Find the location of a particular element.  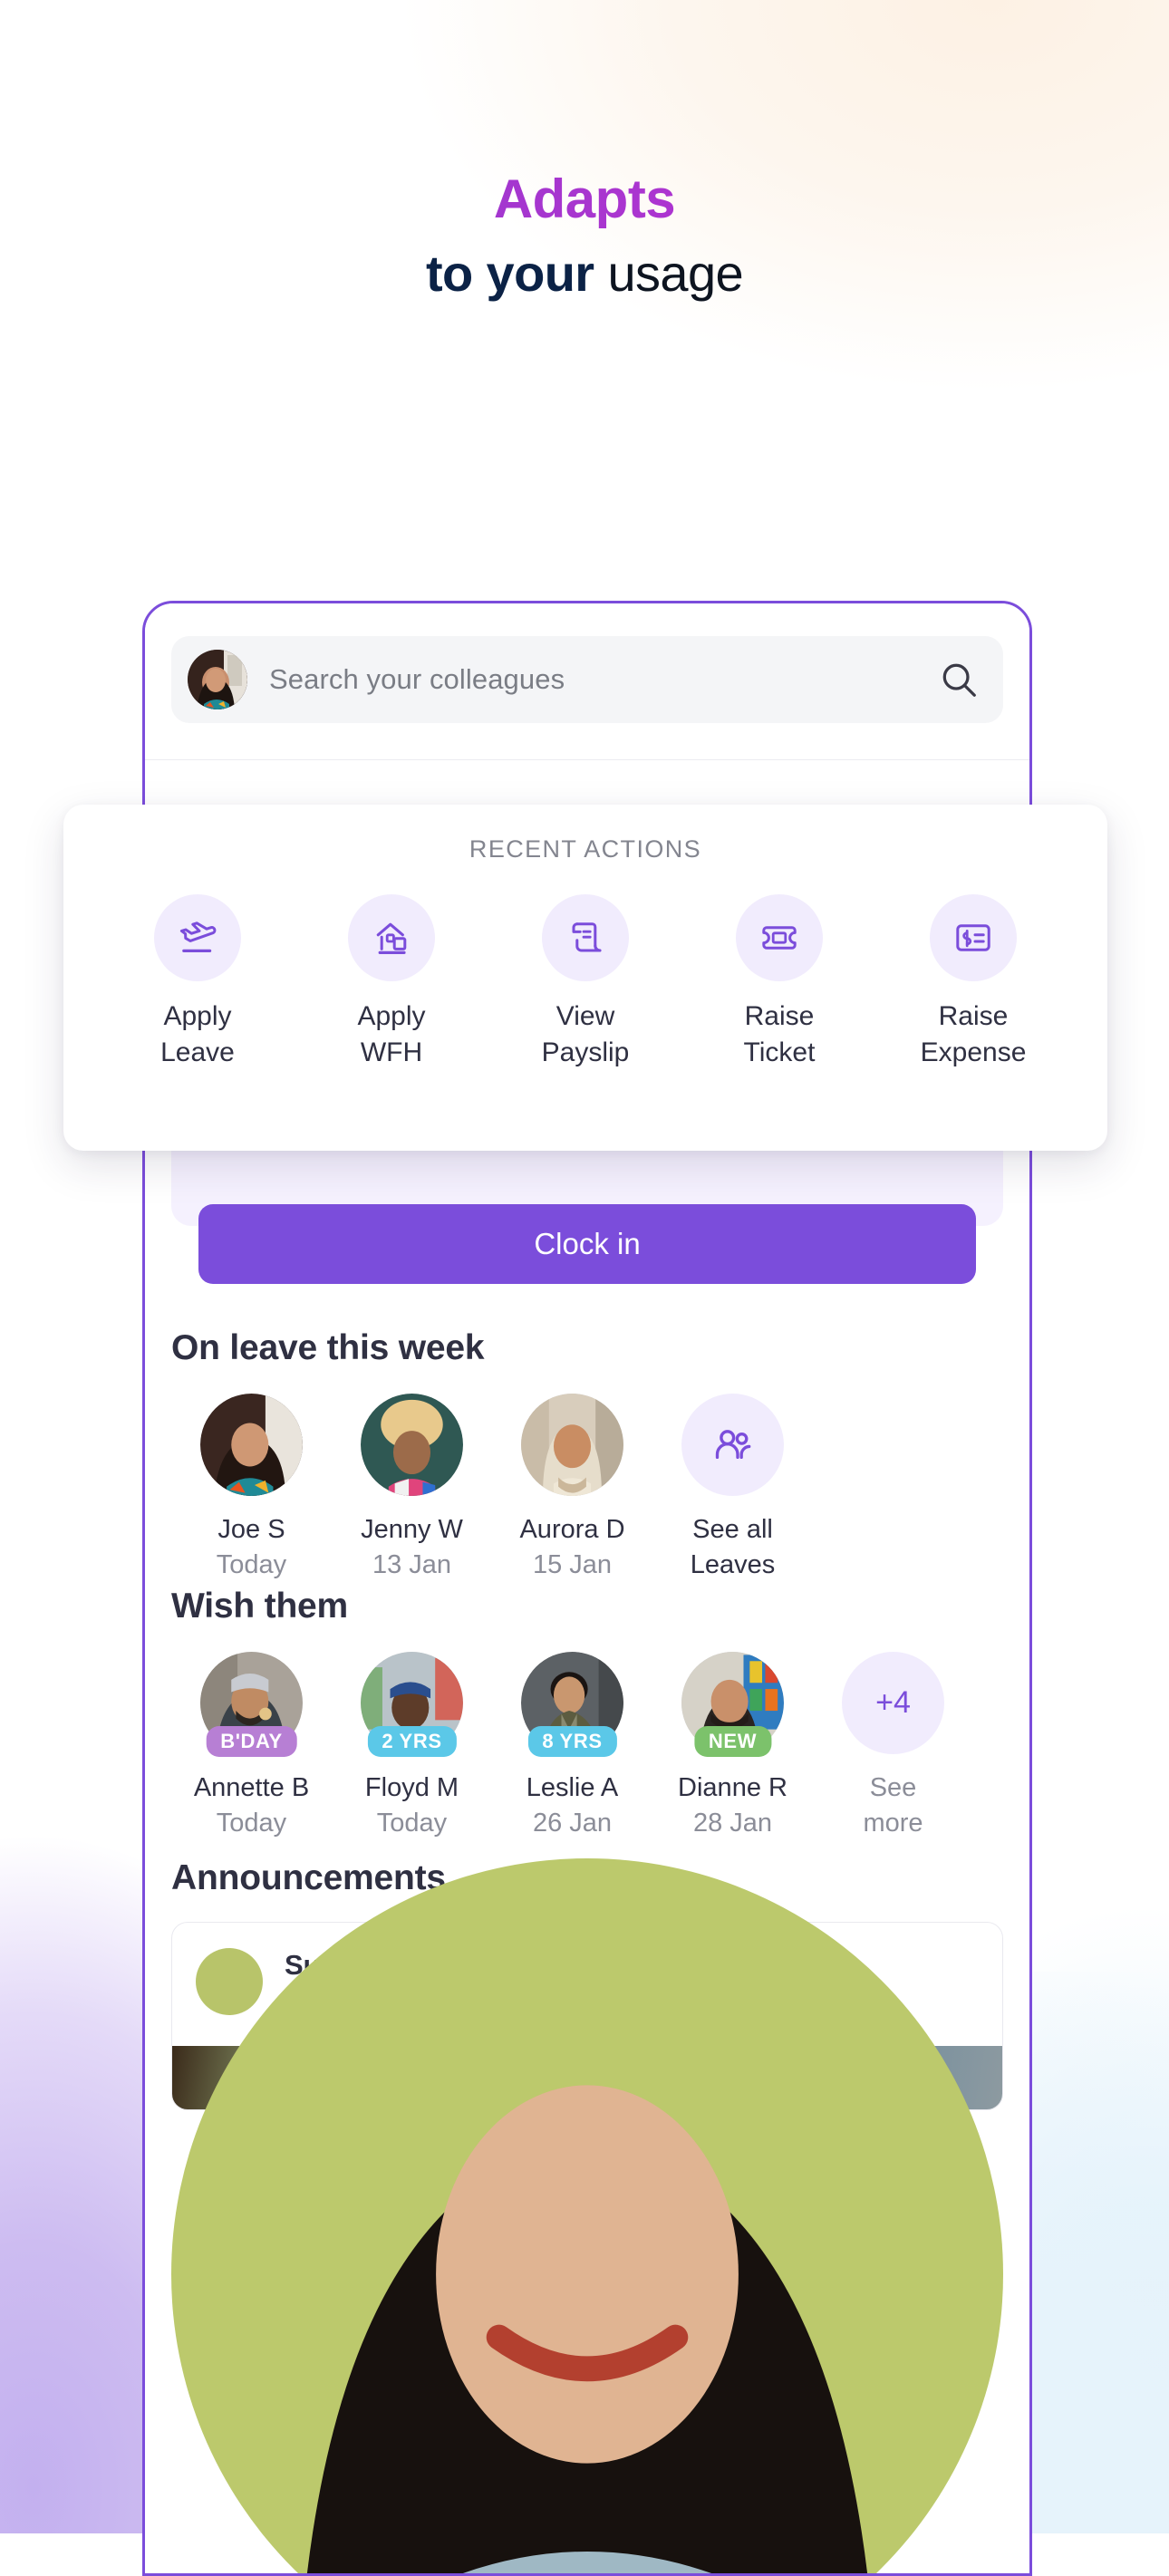

list-item: Joe S Today is located at coordinates (251, 1488).